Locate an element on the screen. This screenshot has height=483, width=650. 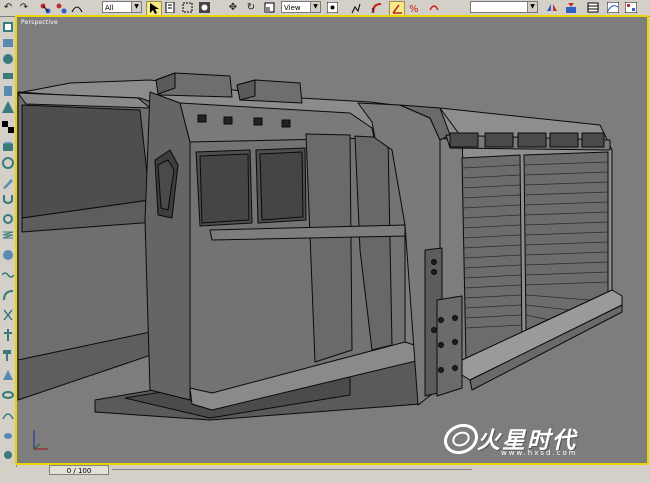
tube-icon is located at coordinates (7, 163).